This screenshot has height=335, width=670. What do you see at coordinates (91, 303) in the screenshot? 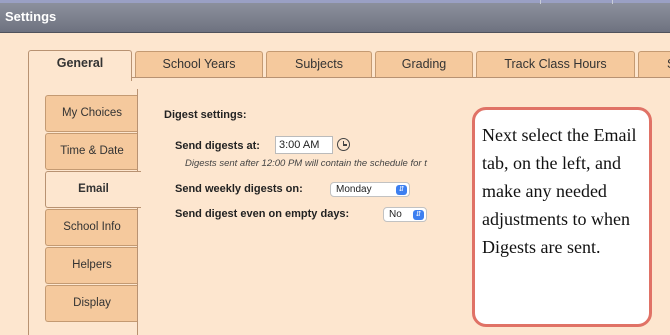
I see `sidebar-item-display: Display` at bounding box center [91, 303].